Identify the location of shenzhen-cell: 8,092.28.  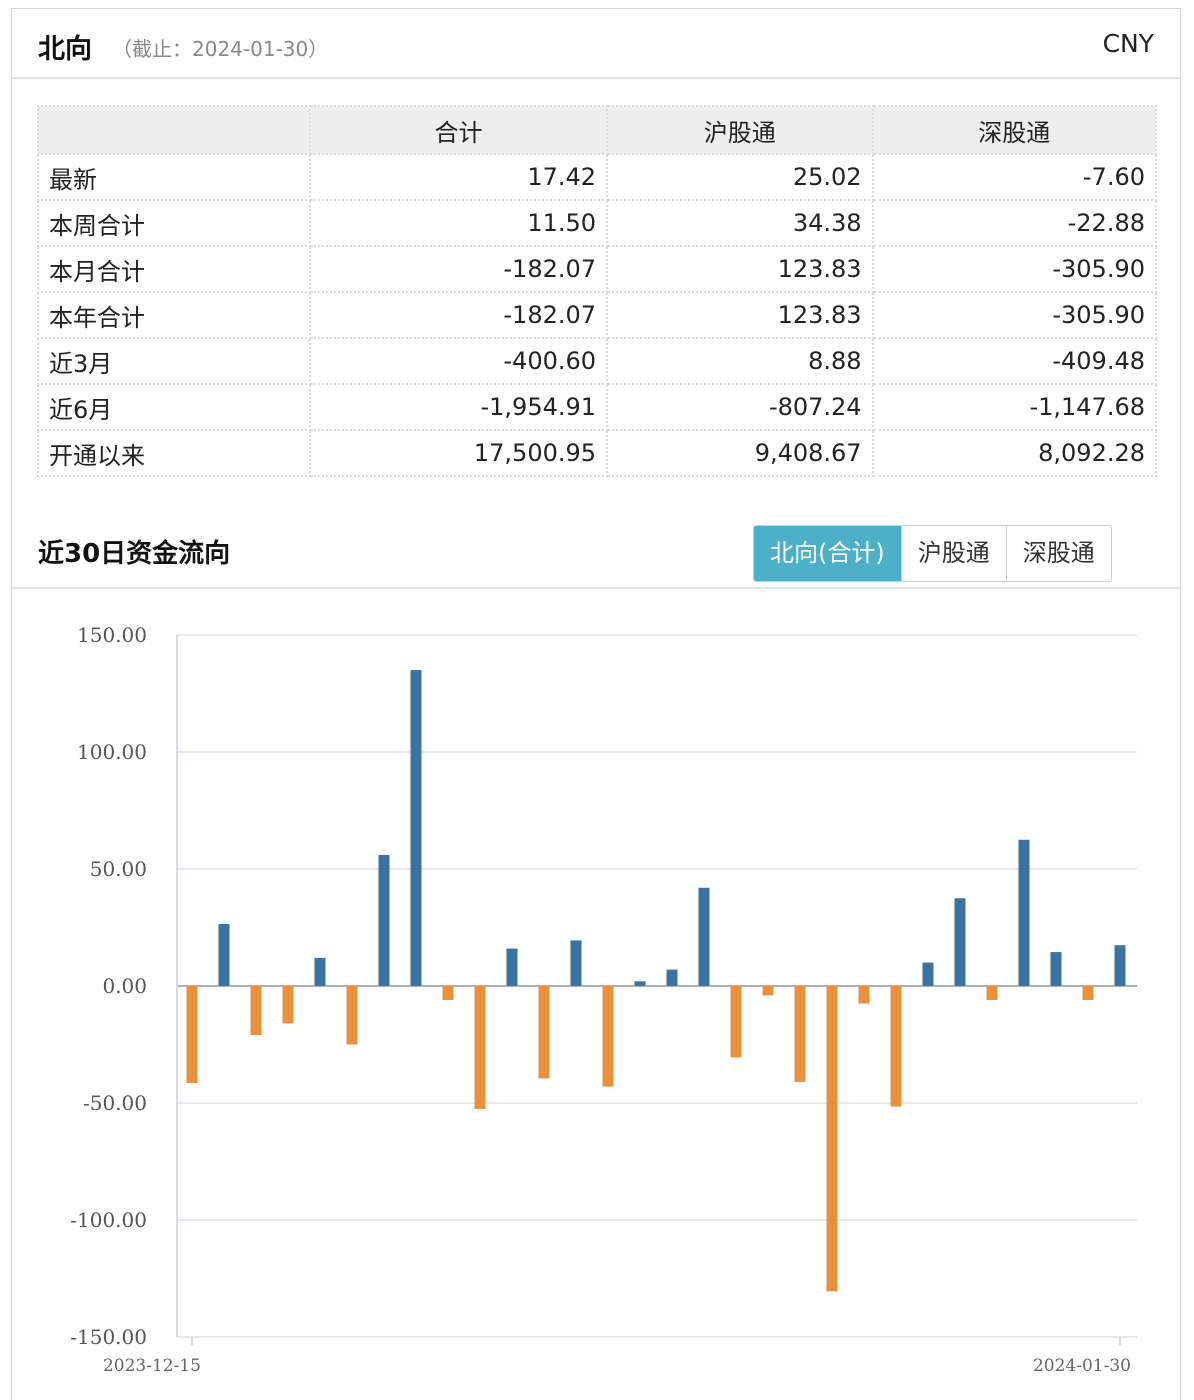
(1014, 453).